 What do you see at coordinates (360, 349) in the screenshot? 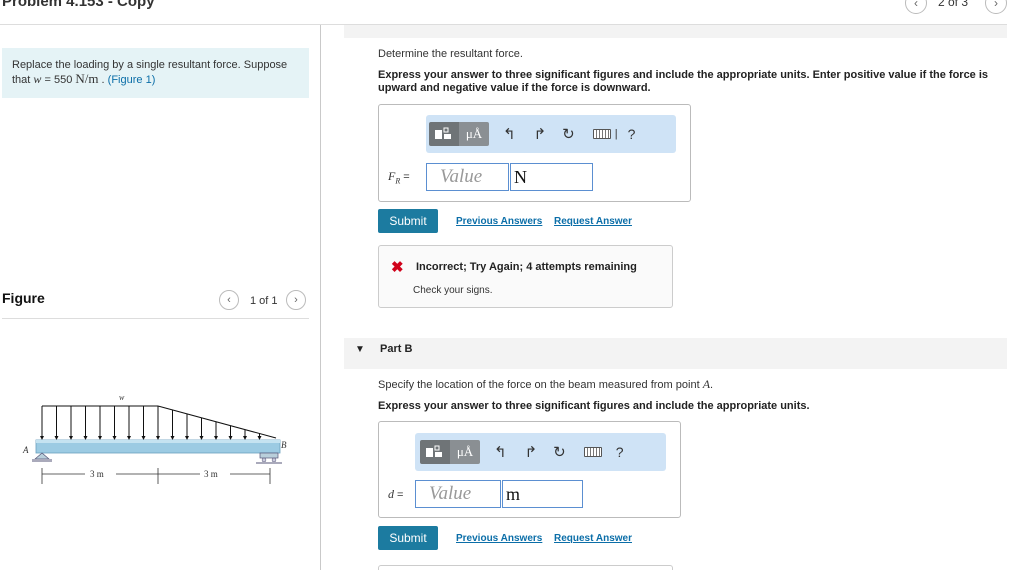
I see `caret-down-icon: ▼` at bounding box center [360, 349].